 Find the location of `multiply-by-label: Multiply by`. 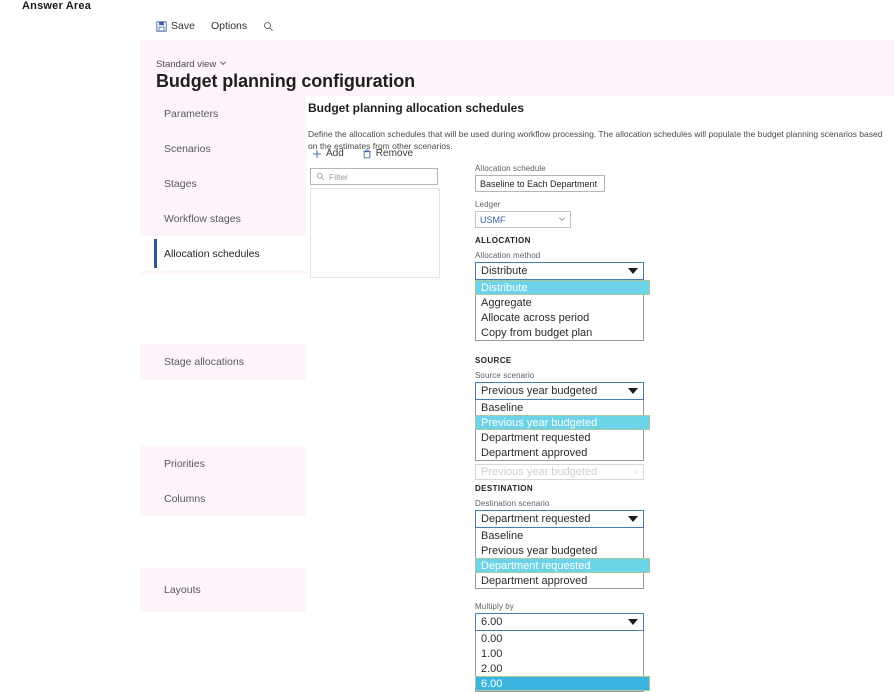

multiply-by-label: Multiply by is located at coordinates (494, 606).